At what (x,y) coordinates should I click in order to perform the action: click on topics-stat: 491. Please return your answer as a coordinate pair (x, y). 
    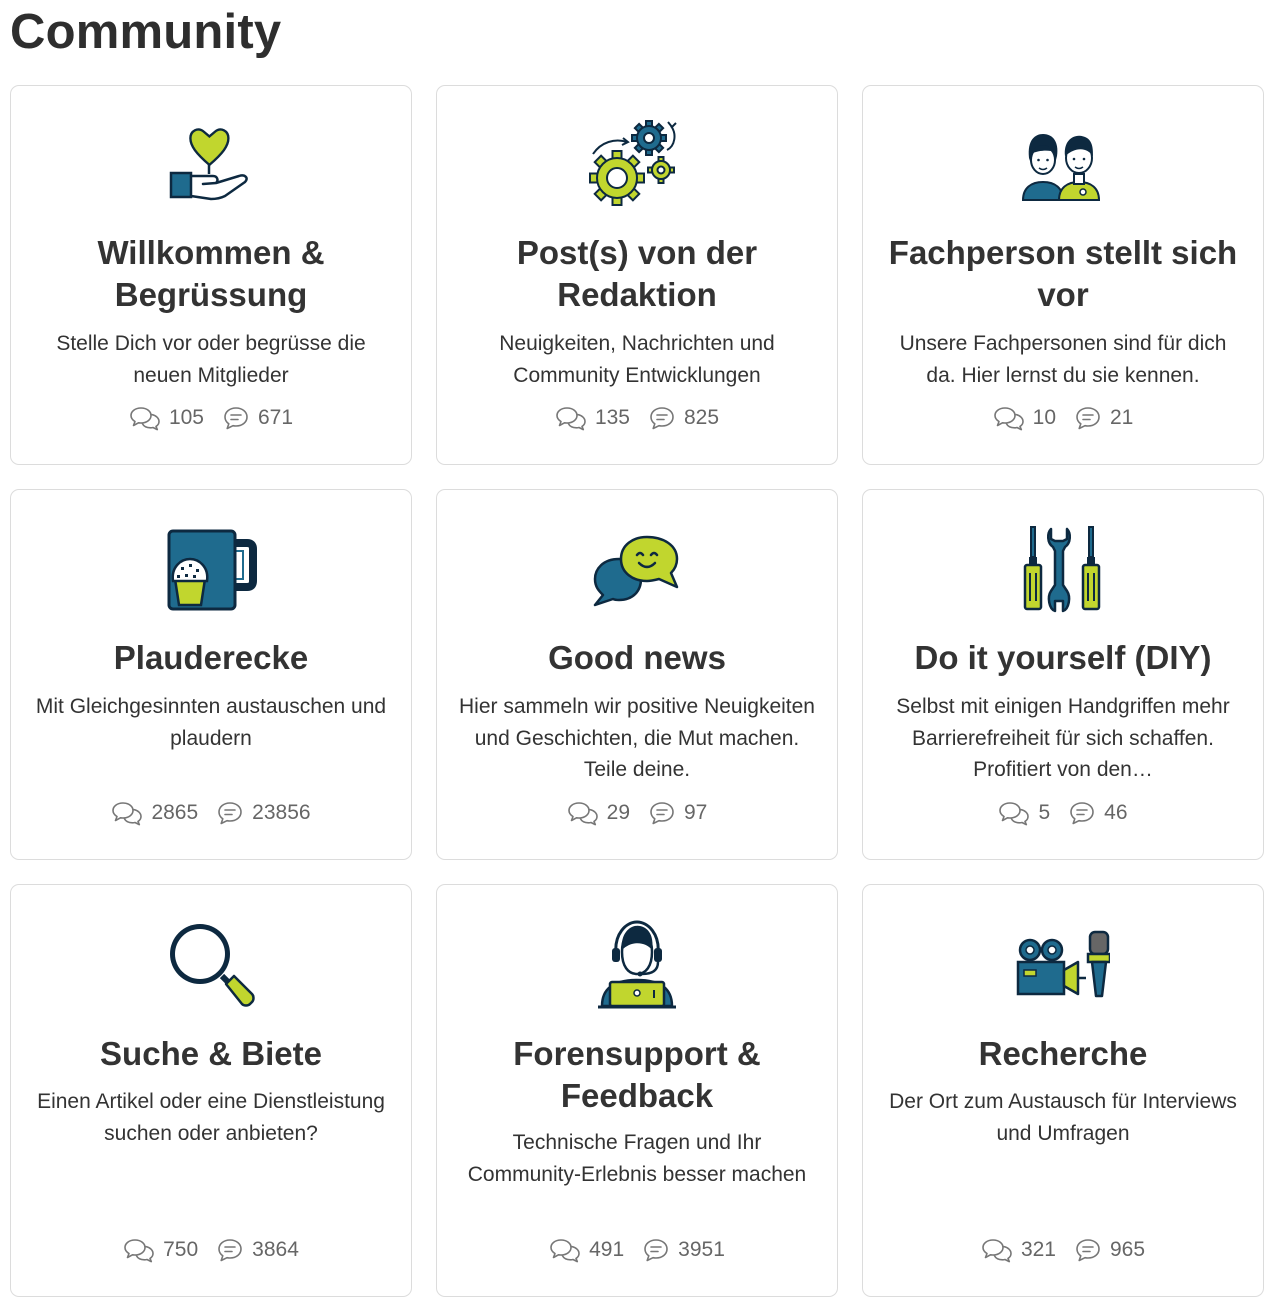
    Looking at the image, I should click on (586, 1250).